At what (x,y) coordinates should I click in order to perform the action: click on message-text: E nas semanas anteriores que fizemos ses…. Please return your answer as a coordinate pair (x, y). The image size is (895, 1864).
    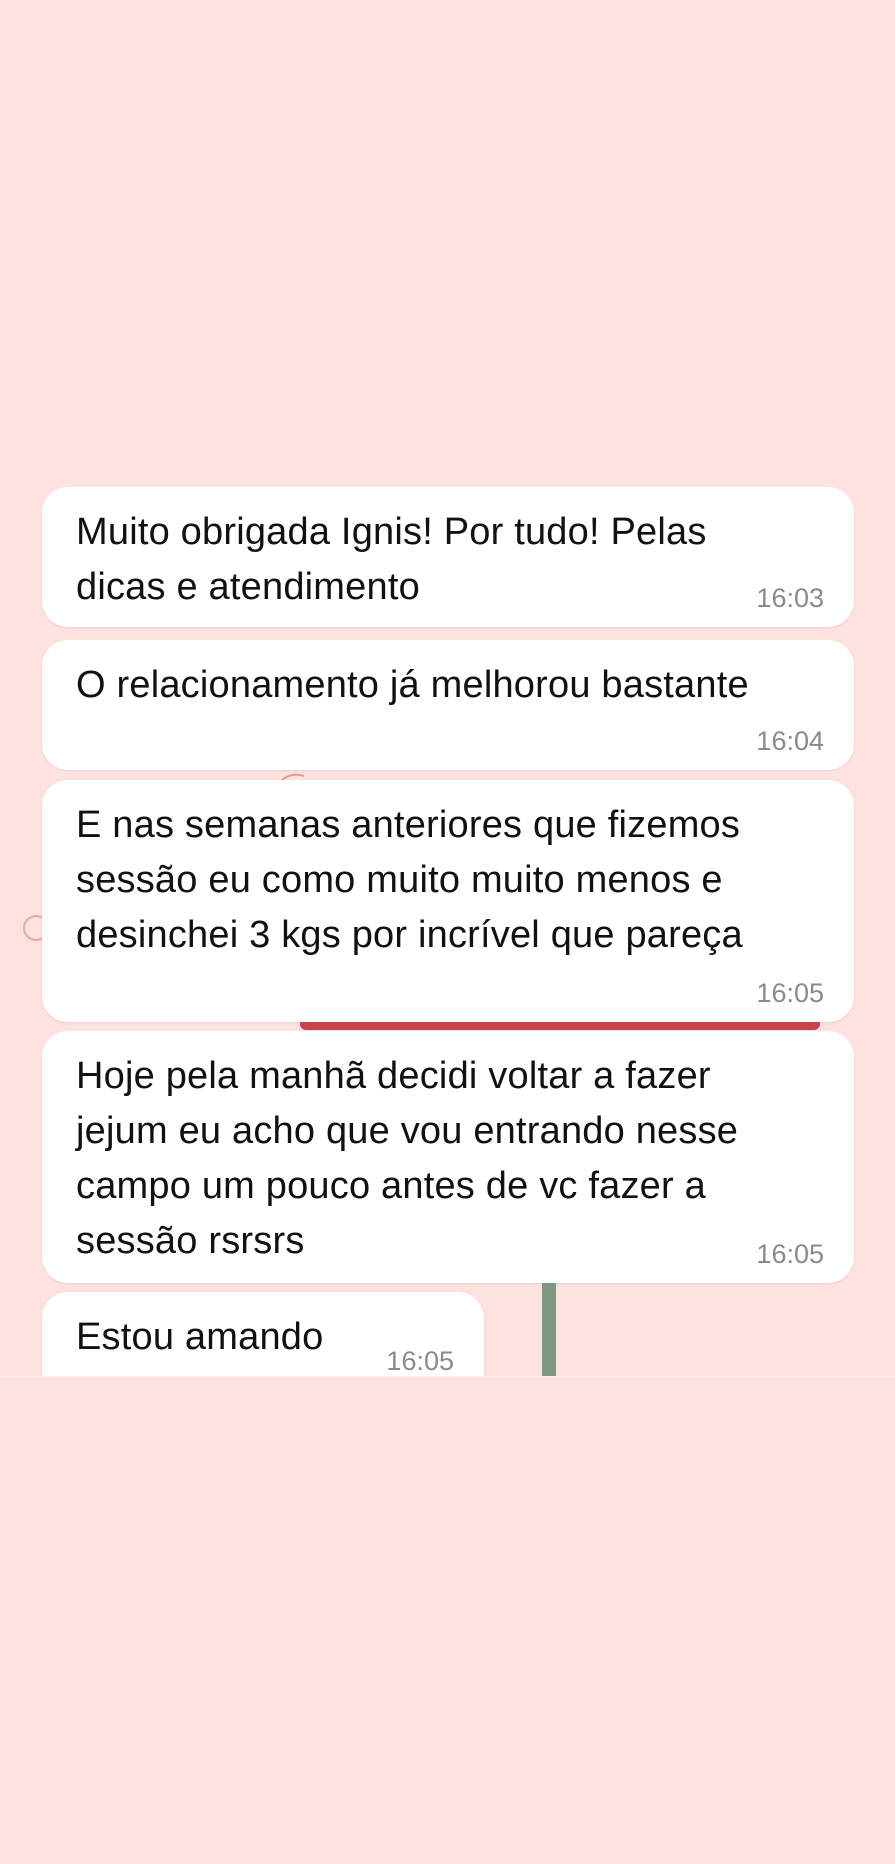
    Looking at the image, I should click on (409, 880).